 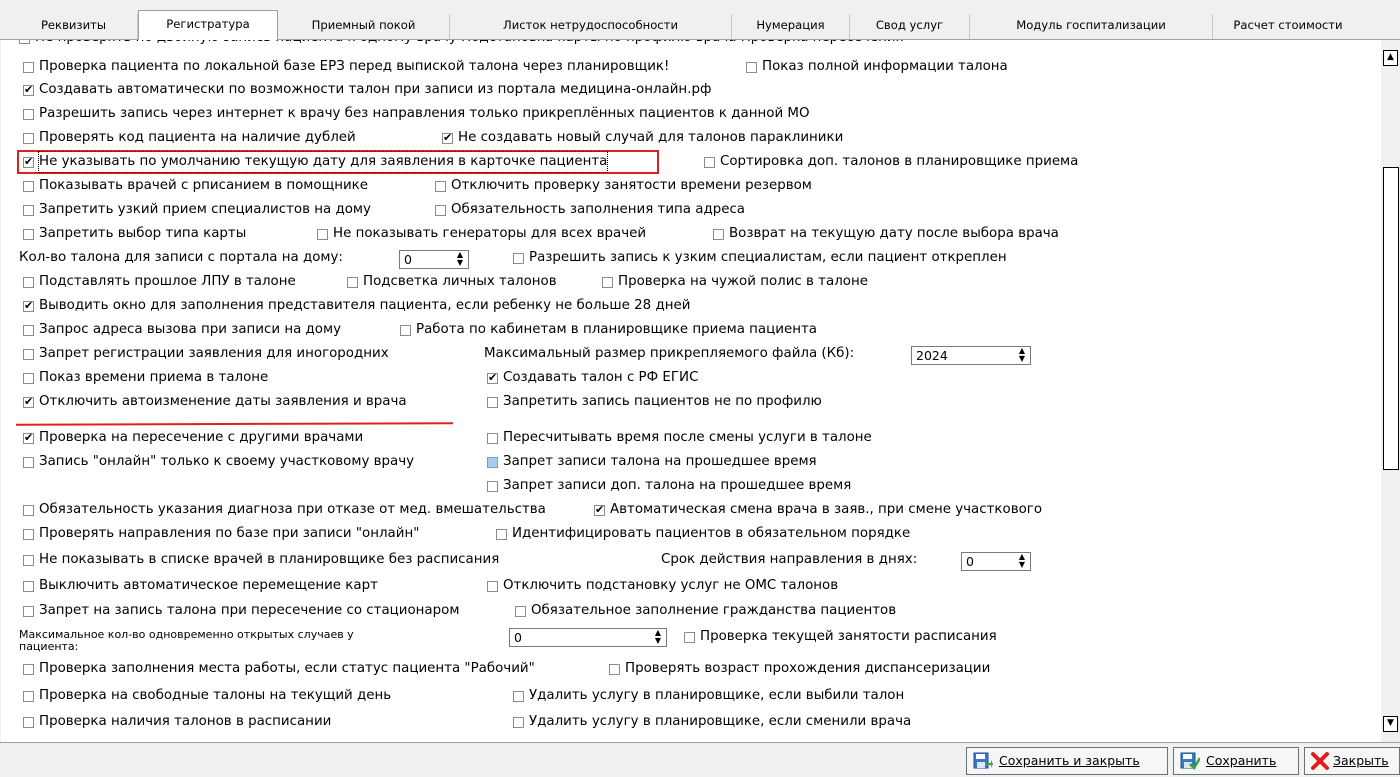 I want to click on tab-requisites: Реквизиты, so click(x=74, y=26).